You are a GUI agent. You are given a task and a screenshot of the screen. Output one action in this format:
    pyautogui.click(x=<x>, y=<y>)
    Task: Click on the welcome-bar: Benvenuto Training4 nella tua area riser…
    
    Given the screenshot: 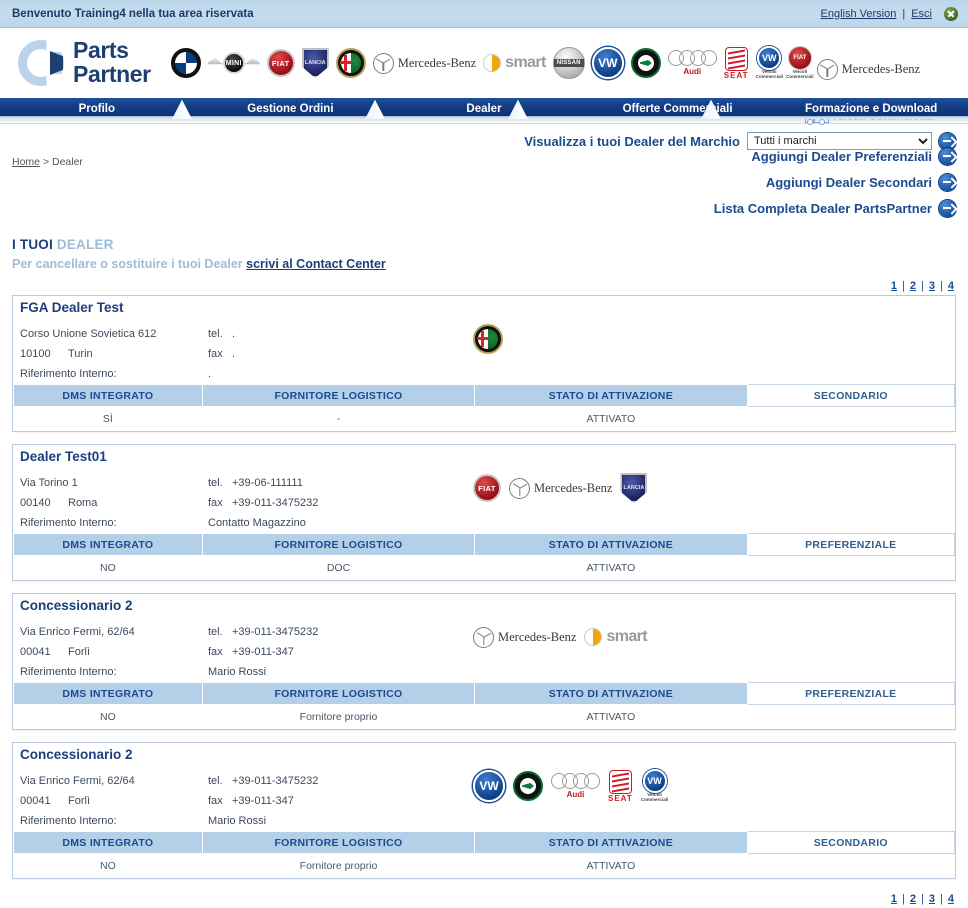 What is the action you would take?
    pyautogui.click(x=484, y=14)
    